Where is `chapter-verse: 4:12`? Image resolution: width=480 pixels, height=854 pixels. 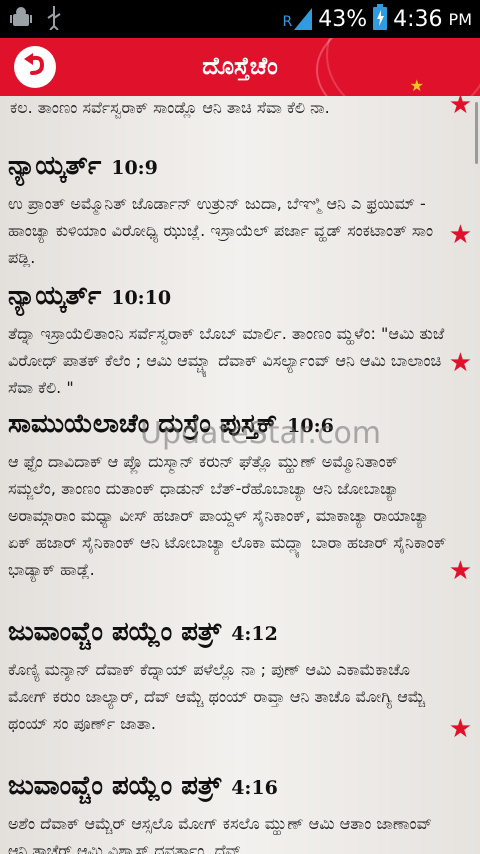 chapter-verse: 4:12 is located at coordinates (254, 634).